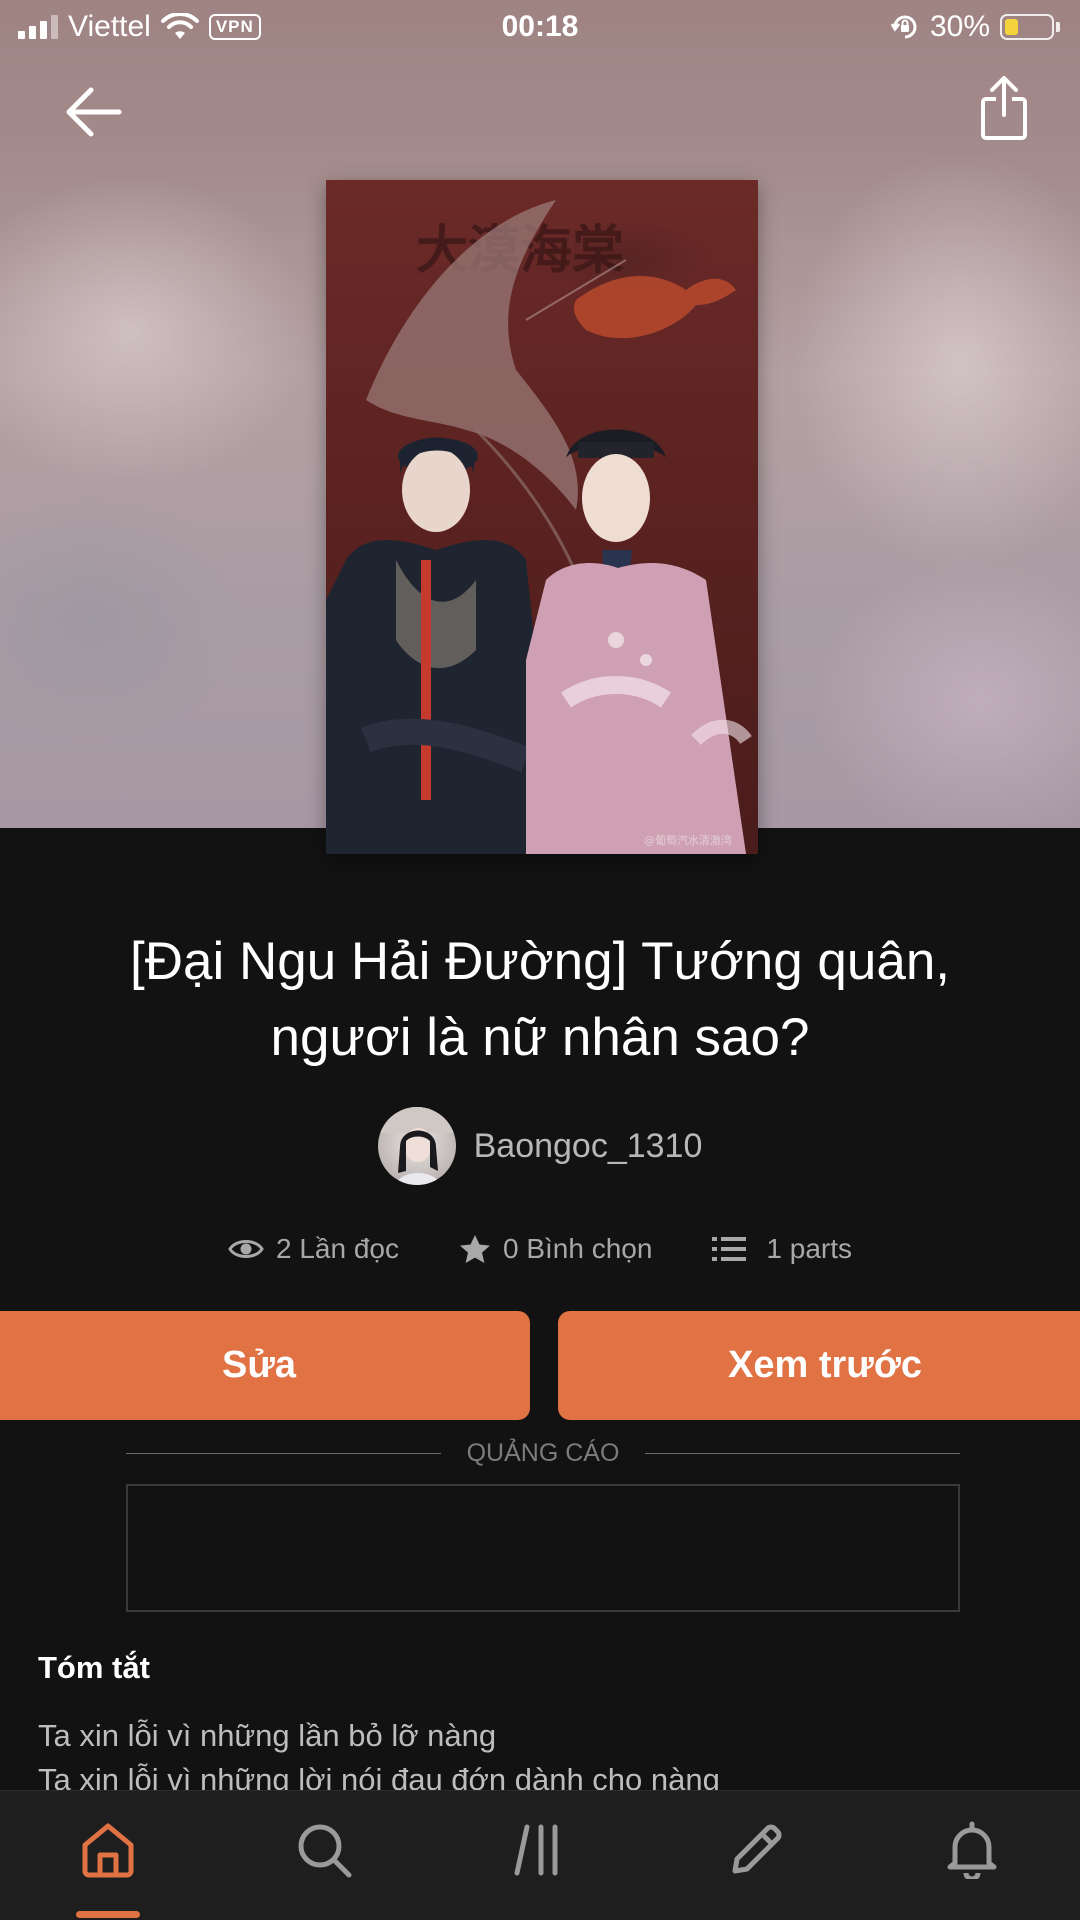 This screenshot has width=1080, height=1920. I want to click on bottom-nav, so click(540, 1855).